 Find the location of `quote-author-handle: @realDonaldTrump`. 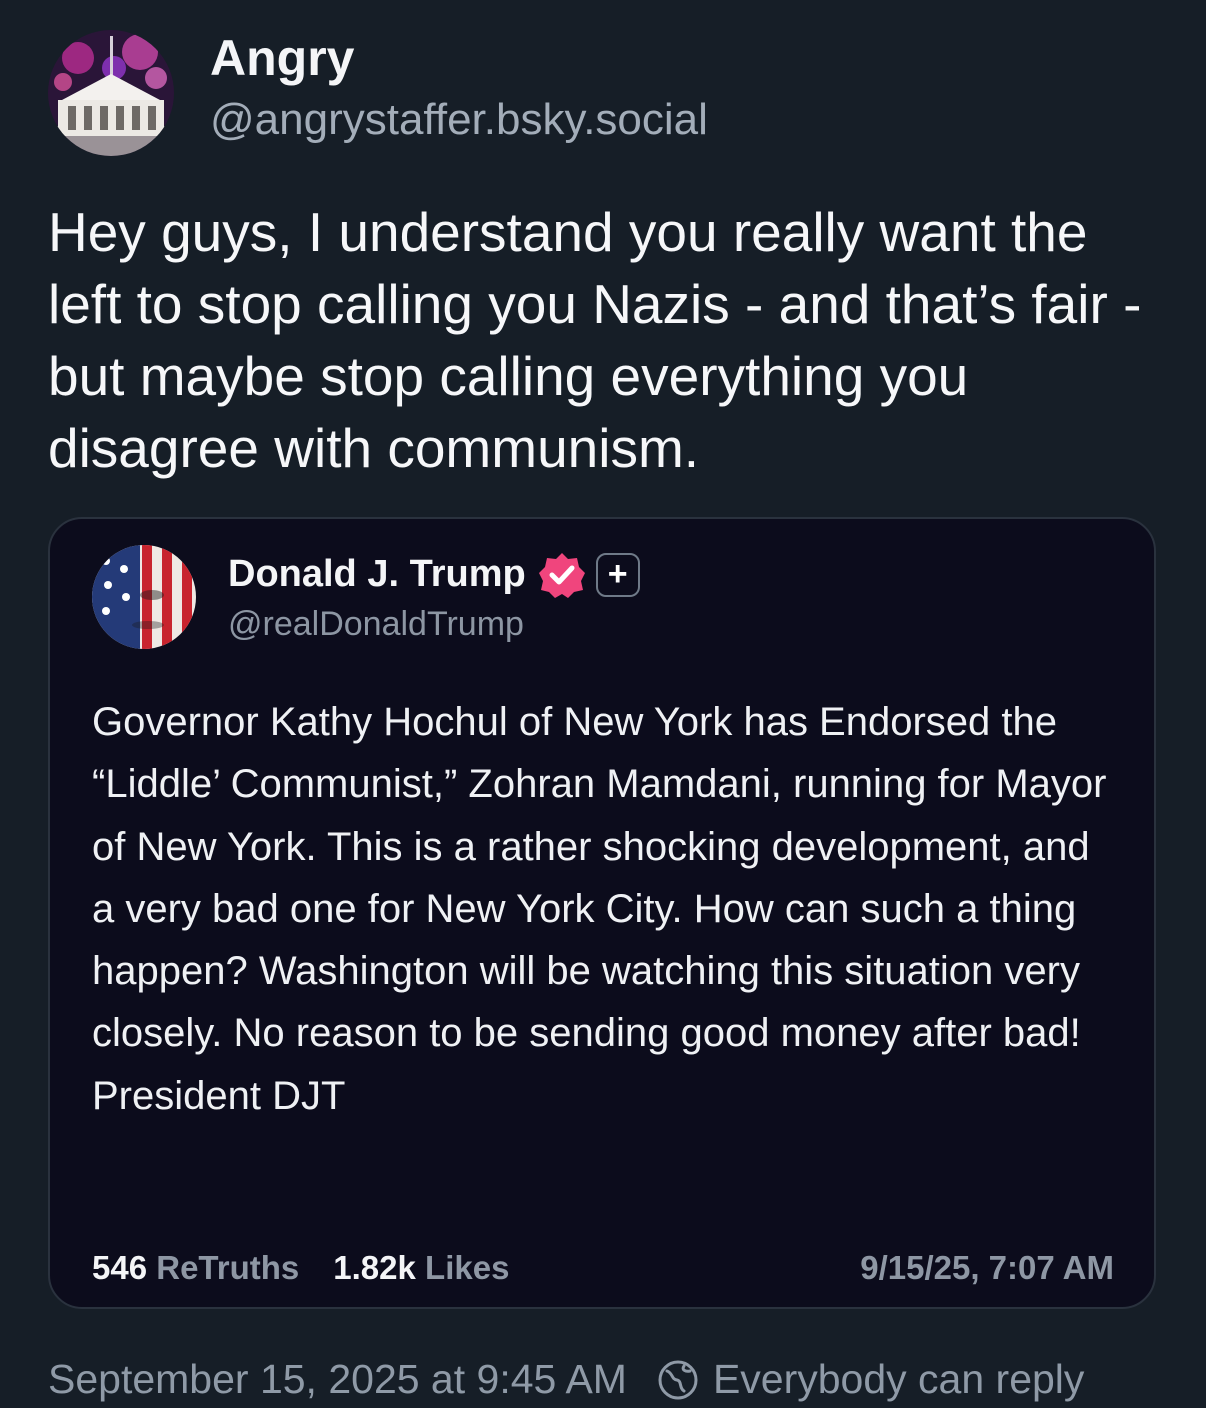

quote-author-handle: @realDonaldTrump is located at coordinates (434, 624).